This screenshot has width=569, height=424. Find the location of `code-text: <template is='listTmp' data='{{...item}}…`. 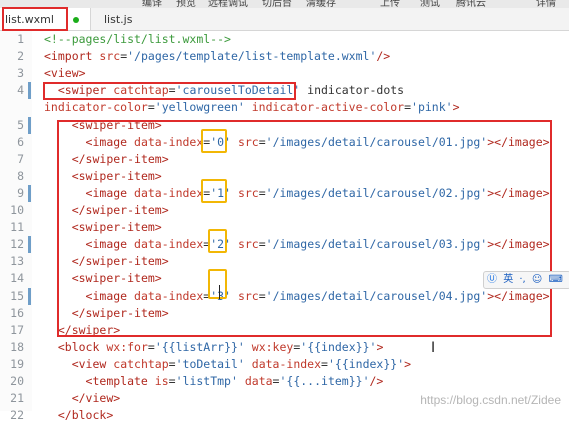

code-text: <template is='listTmp' data='{{...item}}… is located at coordinates (234, 381).